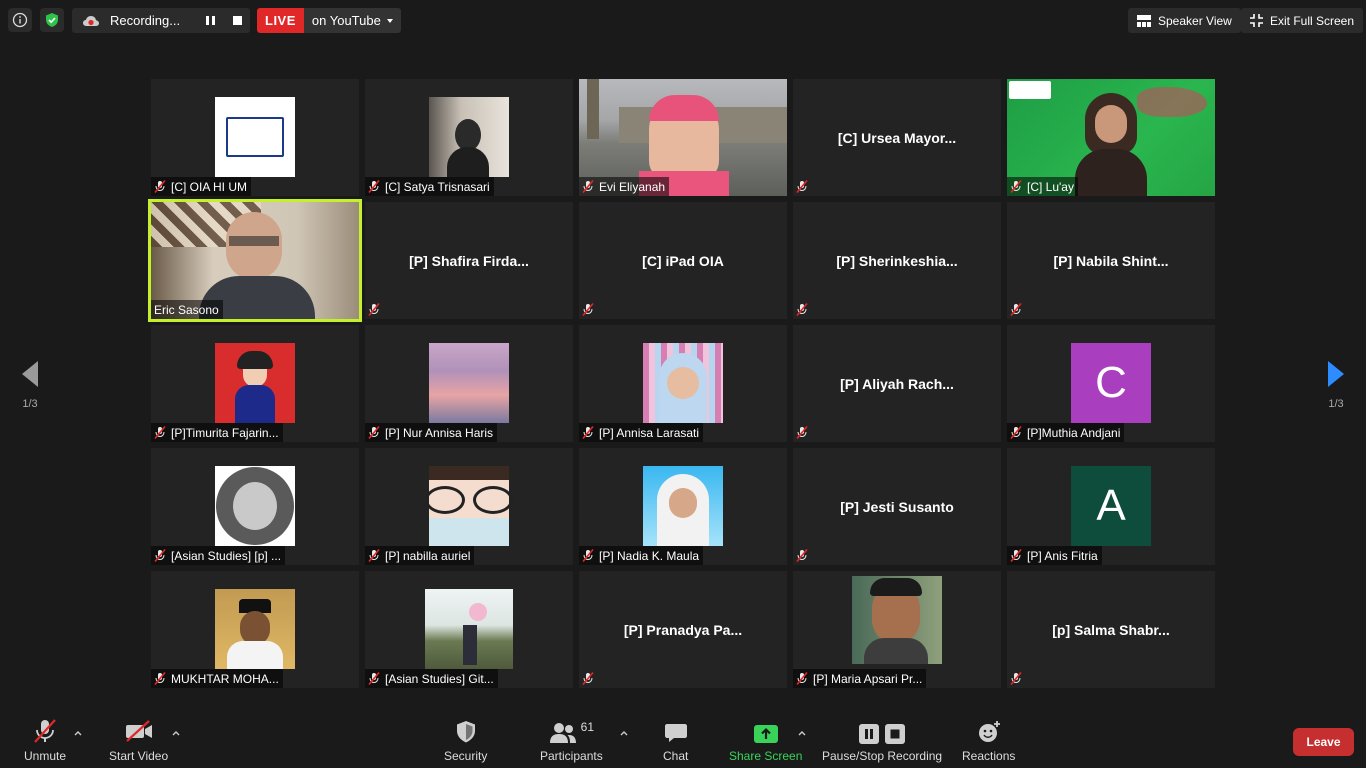  I want to click on share-screen-button: Share Screen, so click(765, 740).